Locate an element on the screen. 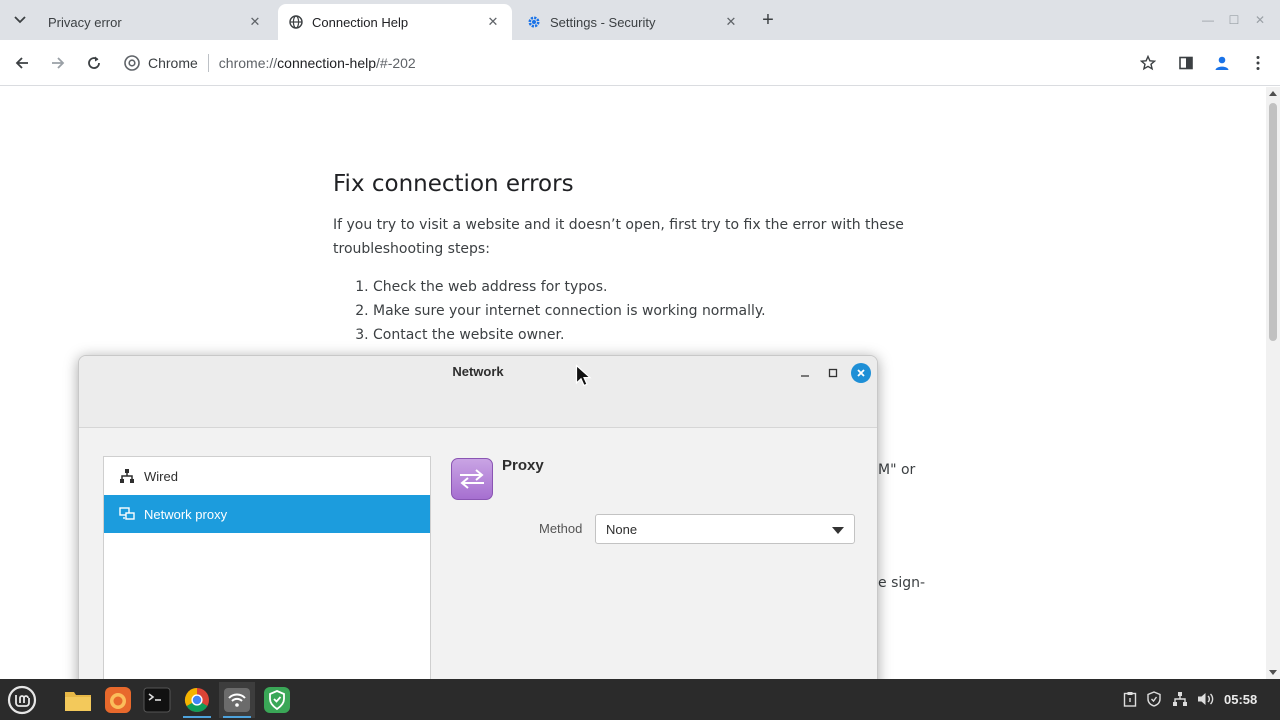 The width and height of the screenshot is (1280, 720). gear-icon is located at coordinates (534, 22).